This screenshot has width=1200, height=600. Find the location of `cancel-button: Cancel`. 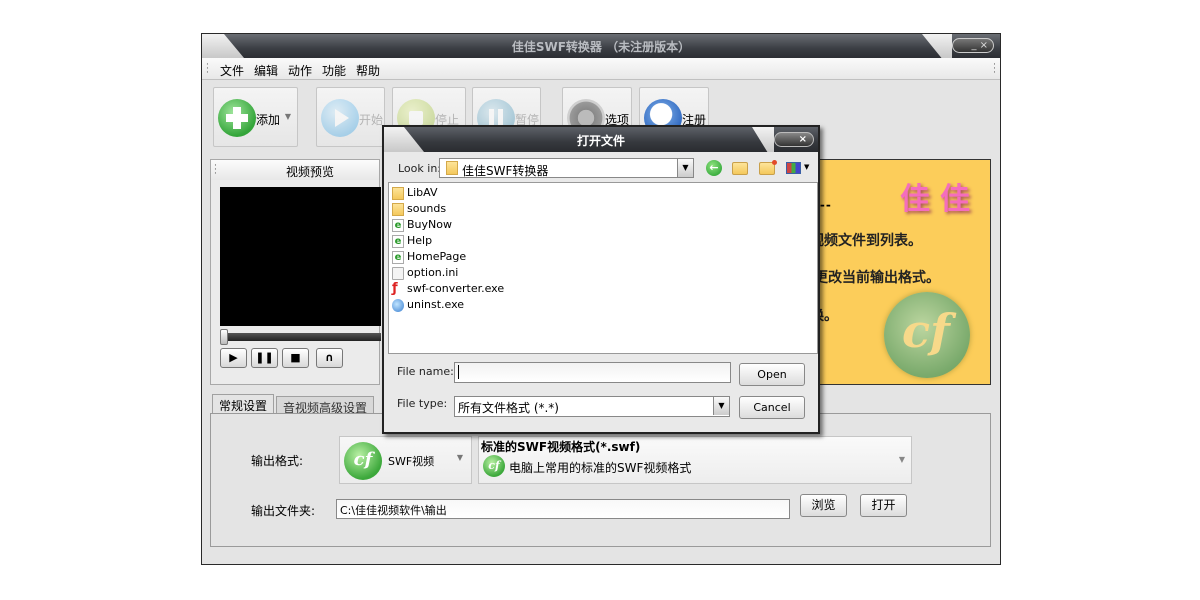

cancel-button: Cancel is located at coordinates (772, 407).